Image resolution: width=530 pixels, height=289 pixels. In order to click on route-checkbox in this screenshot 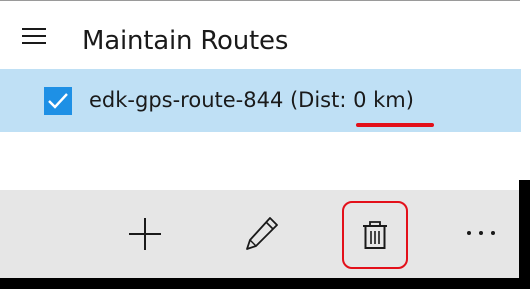, I will do `click(58, 101)`.